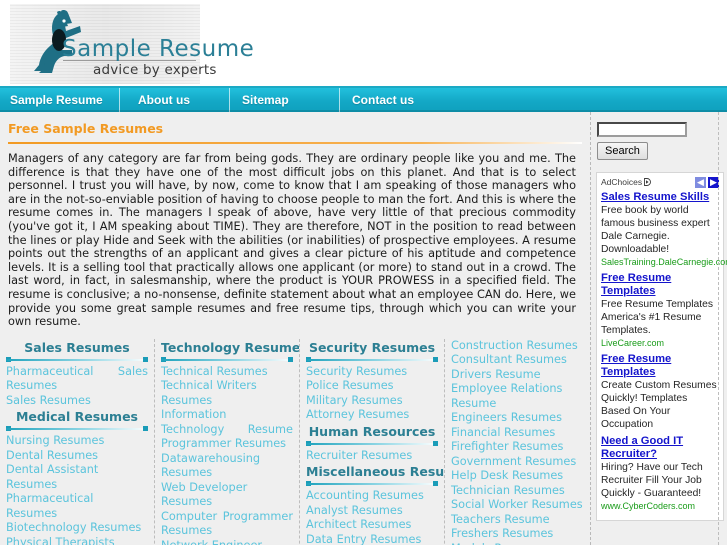  Describe the element at coordinates (372, 511) in the screenshot. I see `category-link: Analyst Resumes` at that location.